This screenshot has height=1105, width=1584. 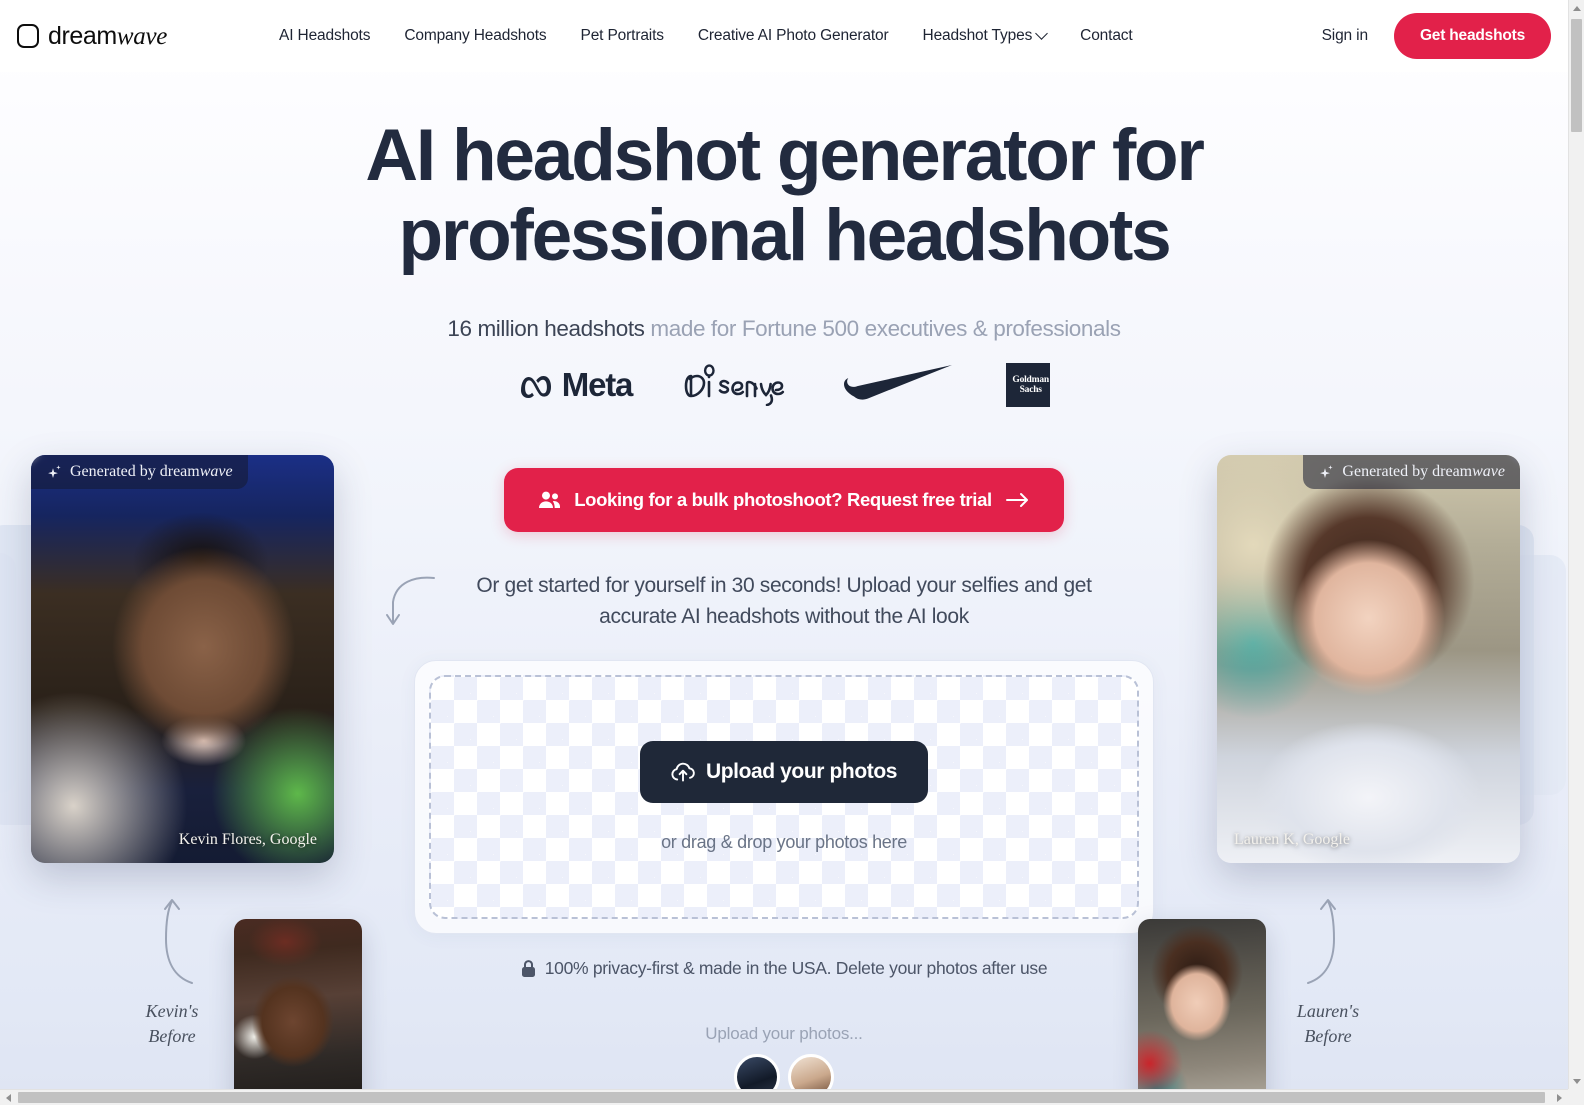 I want to click on nike-logo, so click(x=899, y=385).